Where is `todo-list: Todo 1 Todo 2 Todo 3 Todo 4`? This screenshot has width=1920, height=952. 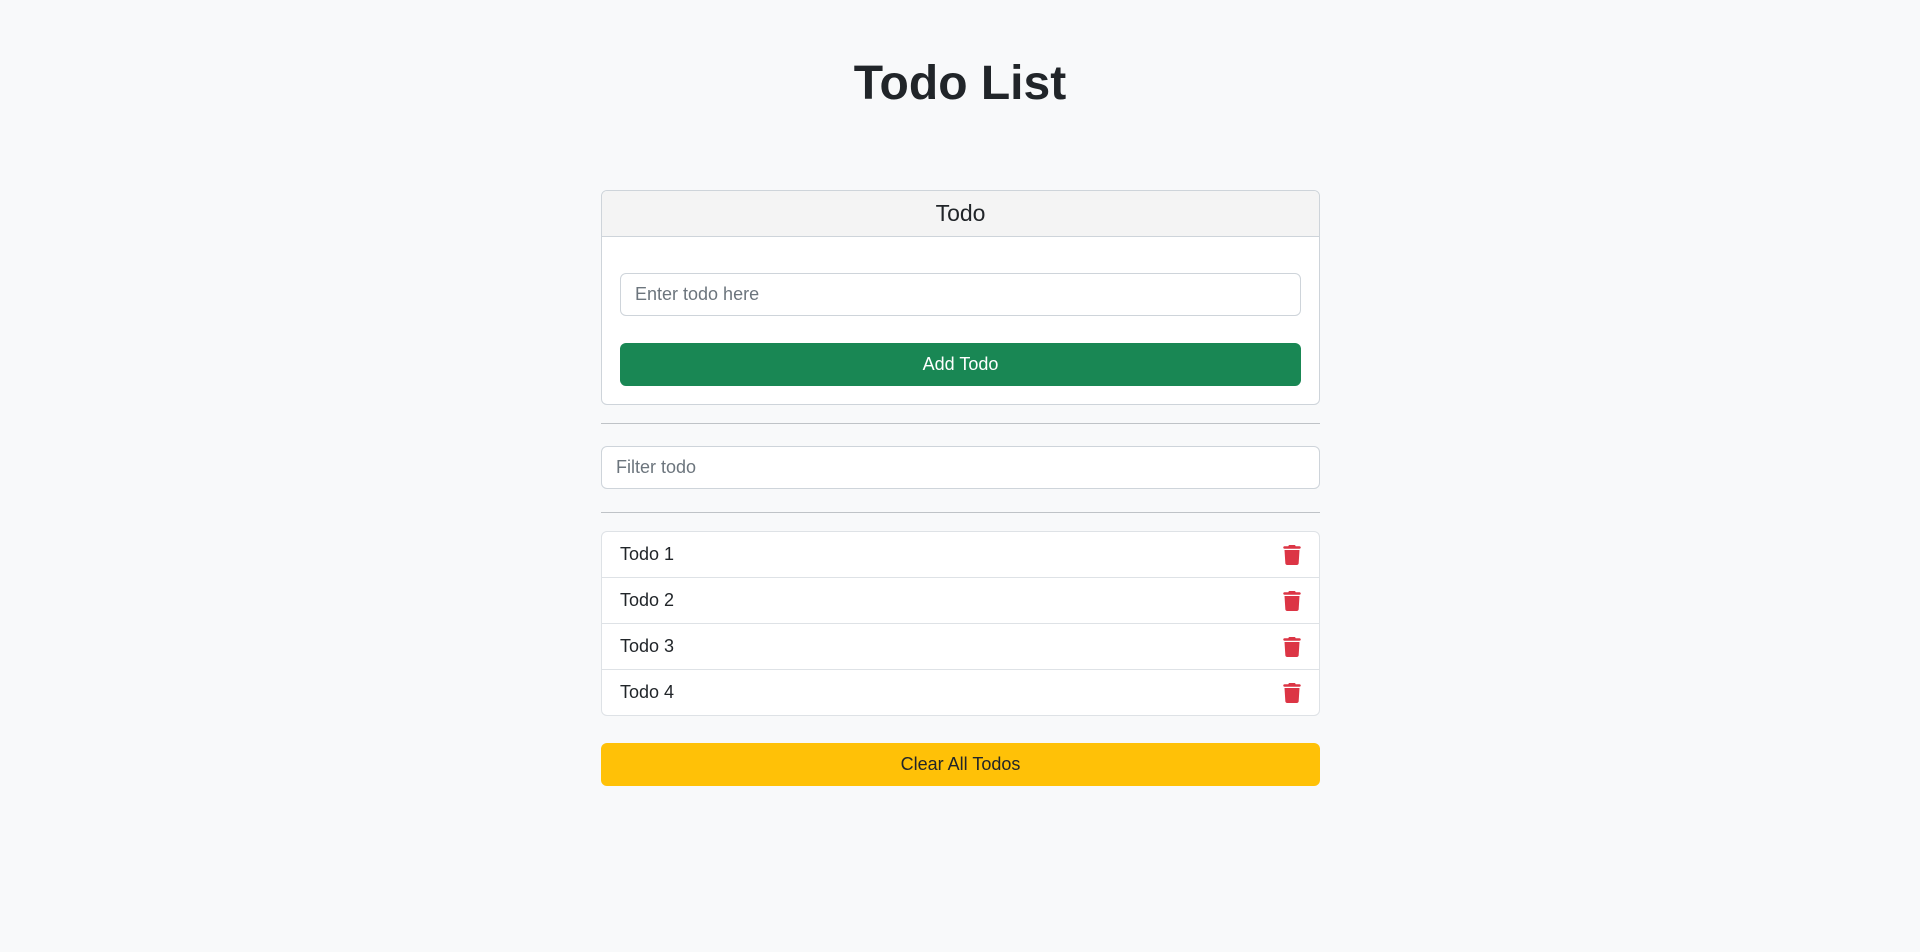 todo-list: Todo 1 Todo 2 Todo 3 Todo 4 is located at coordinates (960, 623).